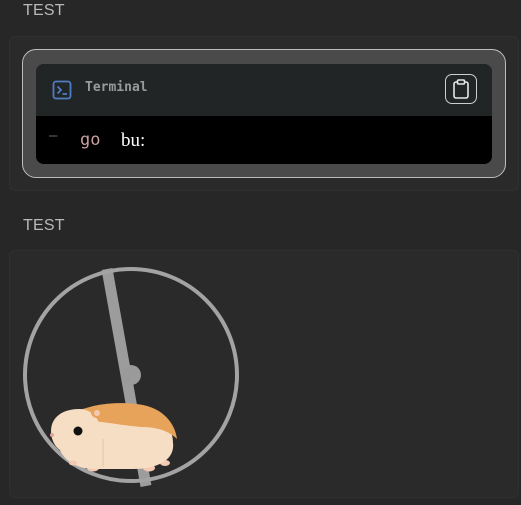 The width and height of the screenshot is (521, 505). Describe the element at coordinates (53, 136) in the screenshot. I see `prompt-symbol: –` at that location.